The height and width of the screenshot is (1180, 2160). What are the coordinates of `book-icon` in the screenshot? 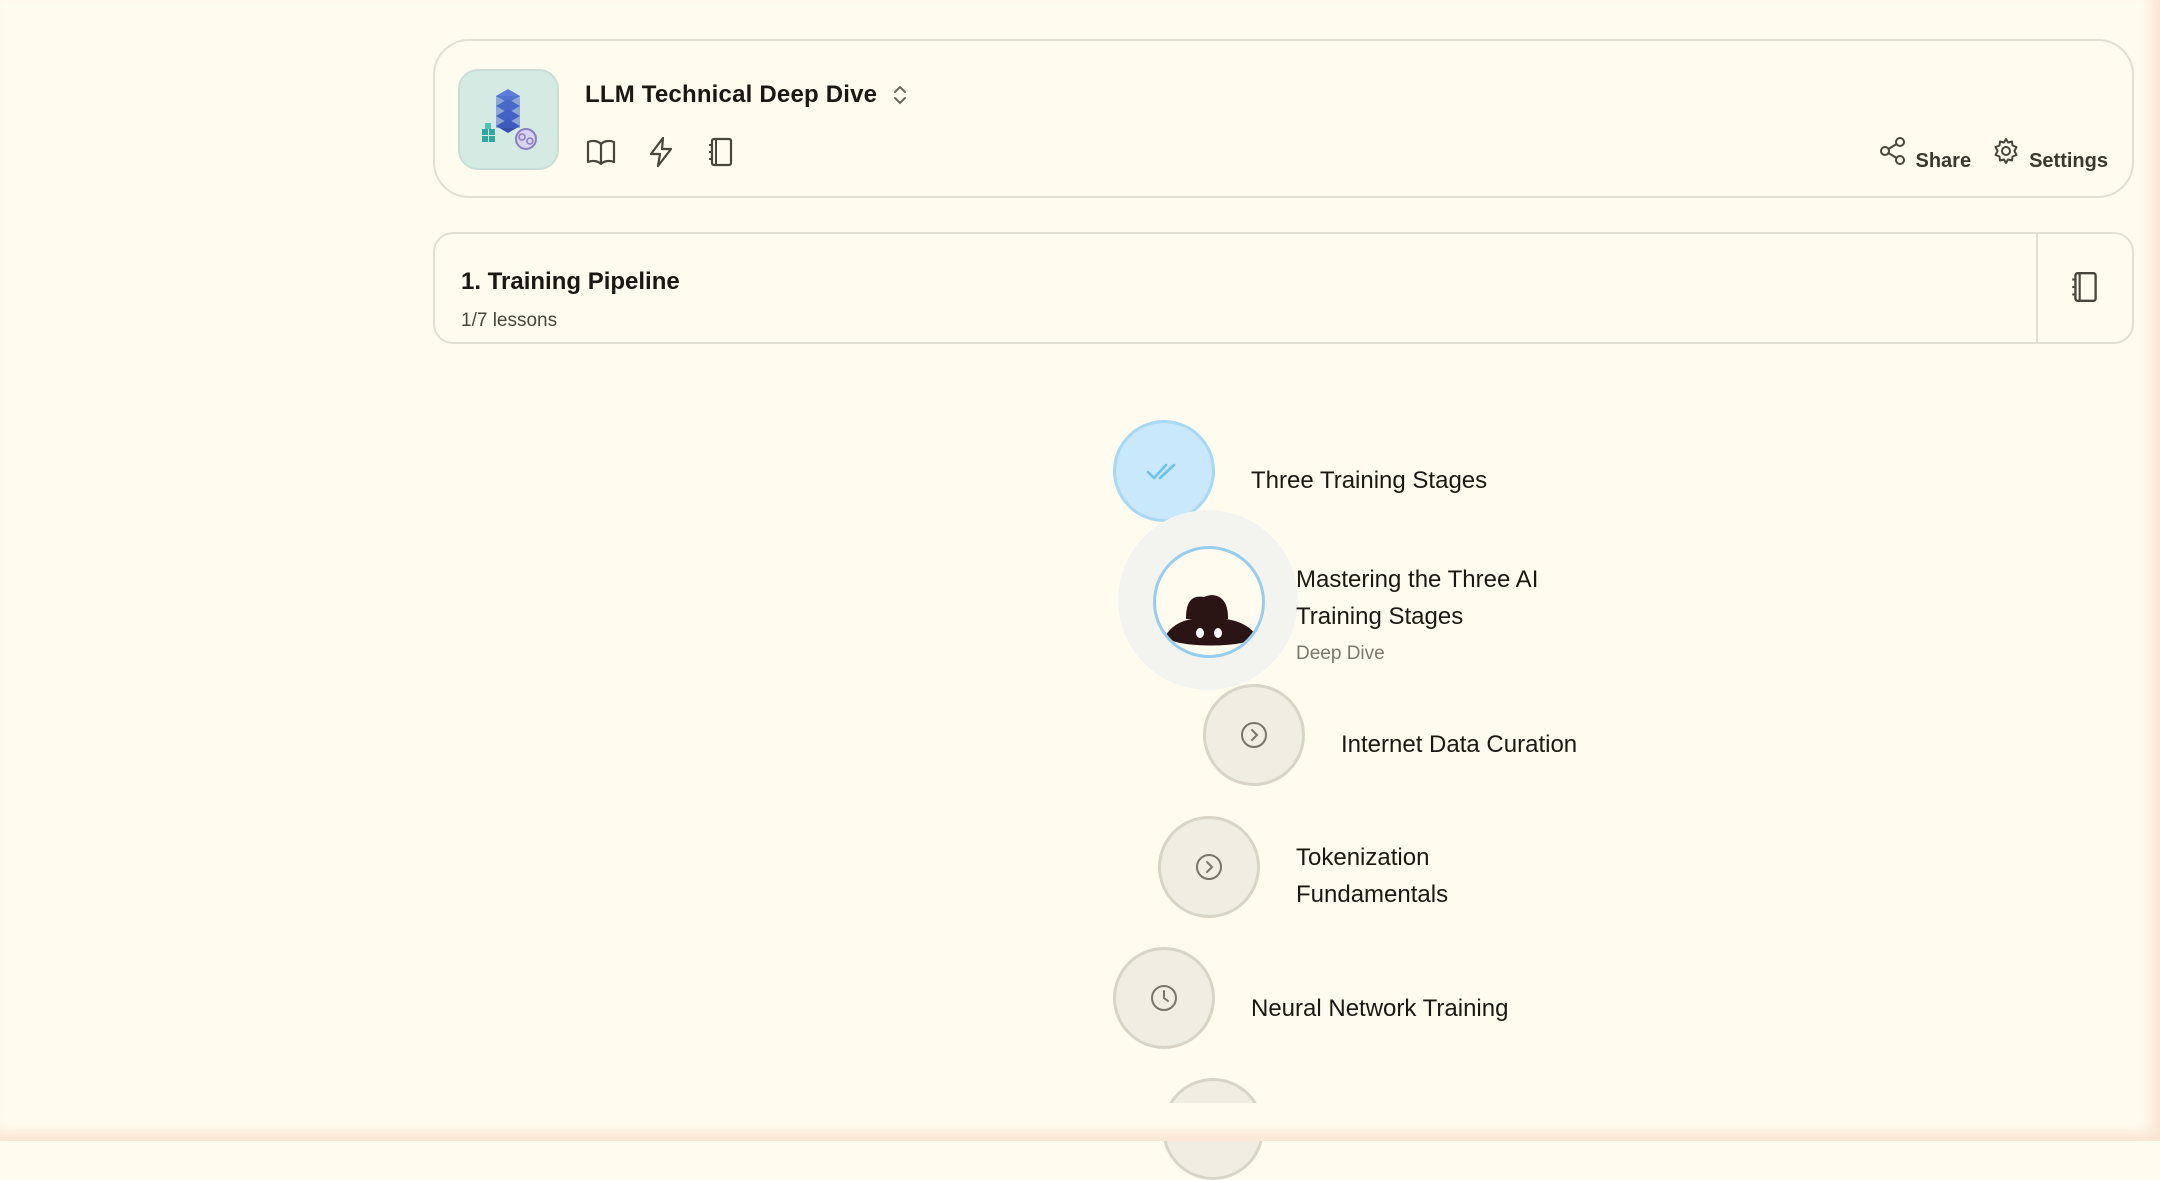 It's located at (601, 152).